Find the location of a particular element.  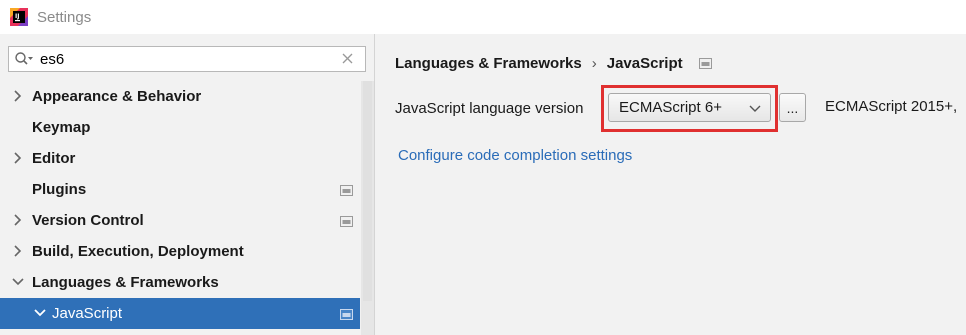

sidebar-item-label: Appearance & Behavior is located at coordinates (117, 96).